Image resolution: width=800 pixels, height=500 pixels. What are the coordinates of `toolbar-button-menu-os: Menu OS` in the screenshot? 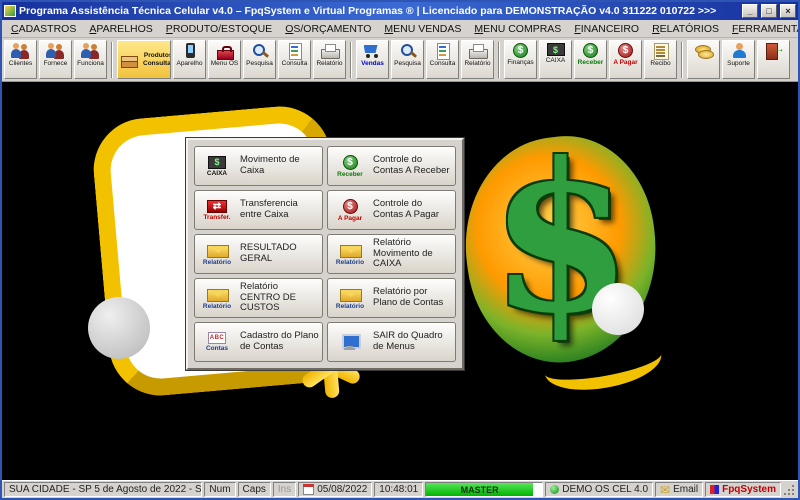 It's located at (224, 59).